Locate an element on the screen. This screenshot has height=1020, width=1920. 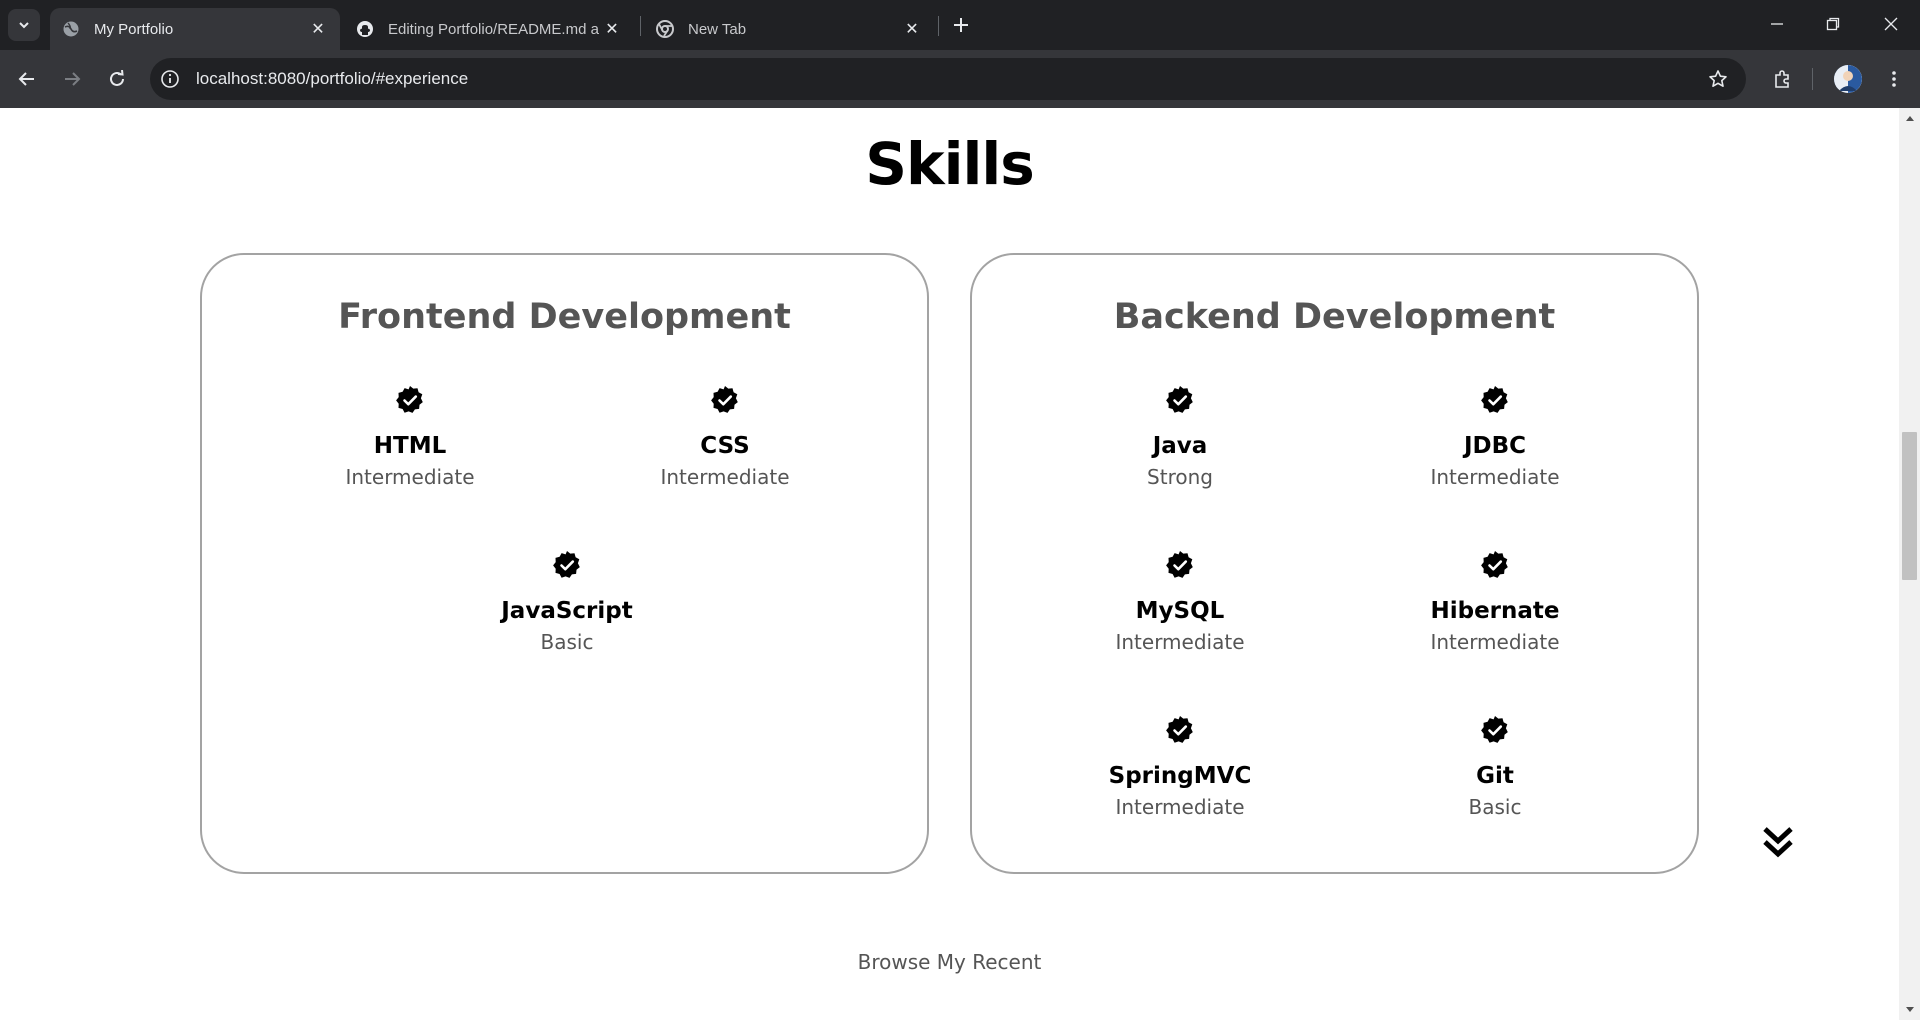
extensions-icon is located at coordinates (1782, 79).